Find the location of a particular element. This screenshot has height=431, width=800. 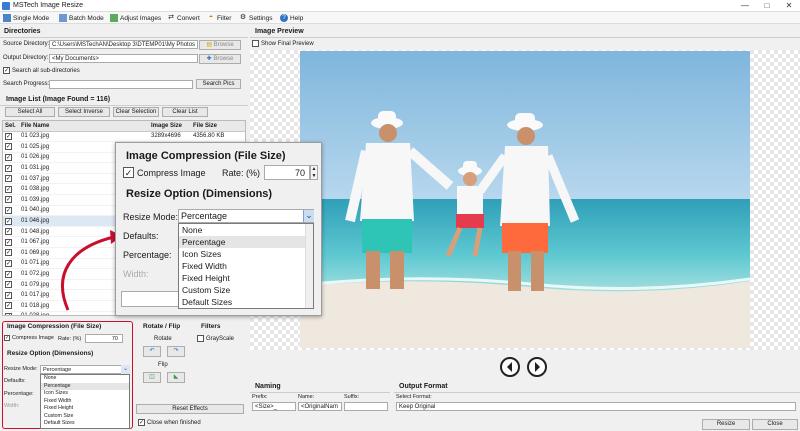

table-row: ✓ 01 023.jpg 3289x4696 4356.80 KB is located at coordinates (124, 137).